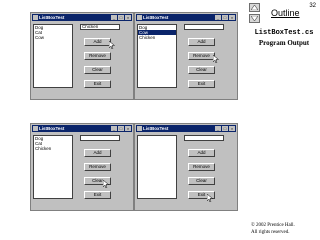 The height and width of the screenshot is (240, 320). What do you see at coordinates (157, 167) in the screenshot?
I see `items-listbox` at bounding box center [157, 167].